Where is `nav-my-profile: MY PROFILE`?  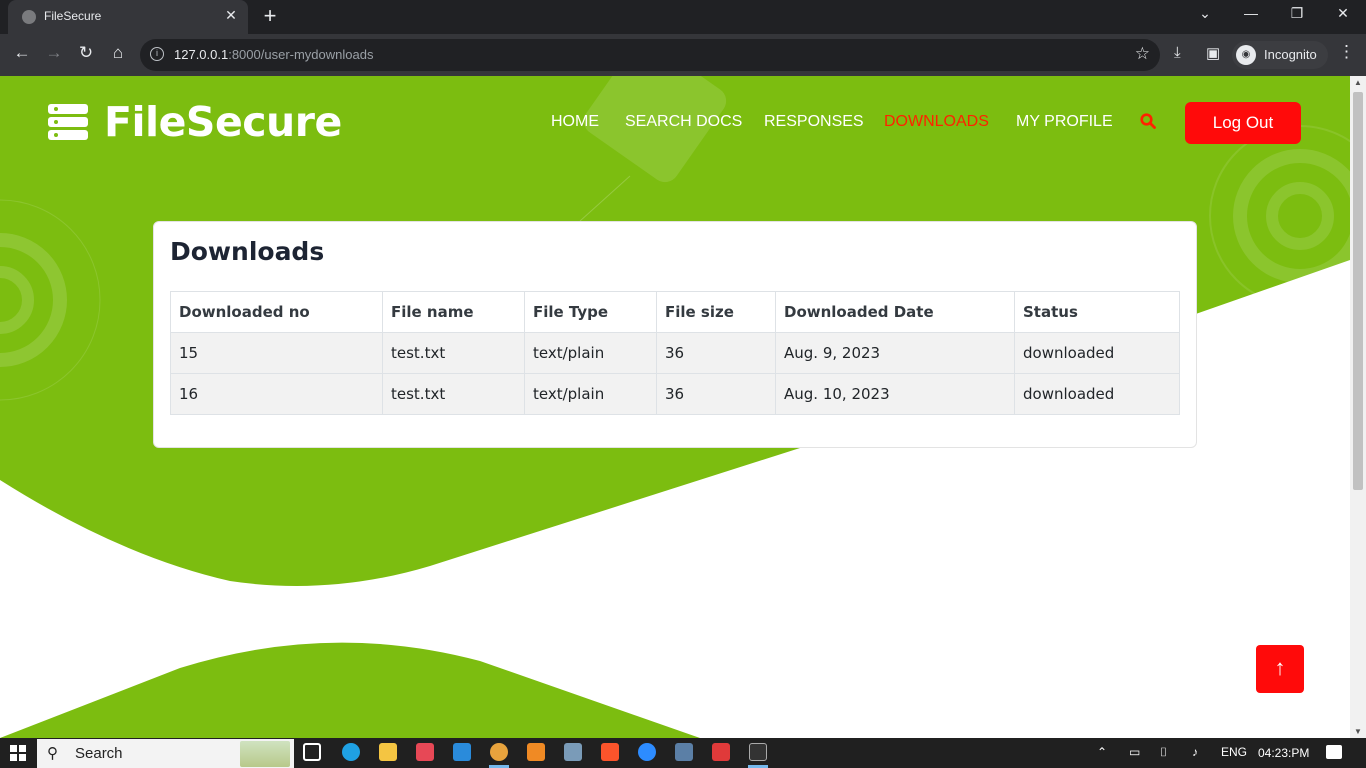
nav-my-profile: MY PROFILE is located at coordinates (1064, 122).